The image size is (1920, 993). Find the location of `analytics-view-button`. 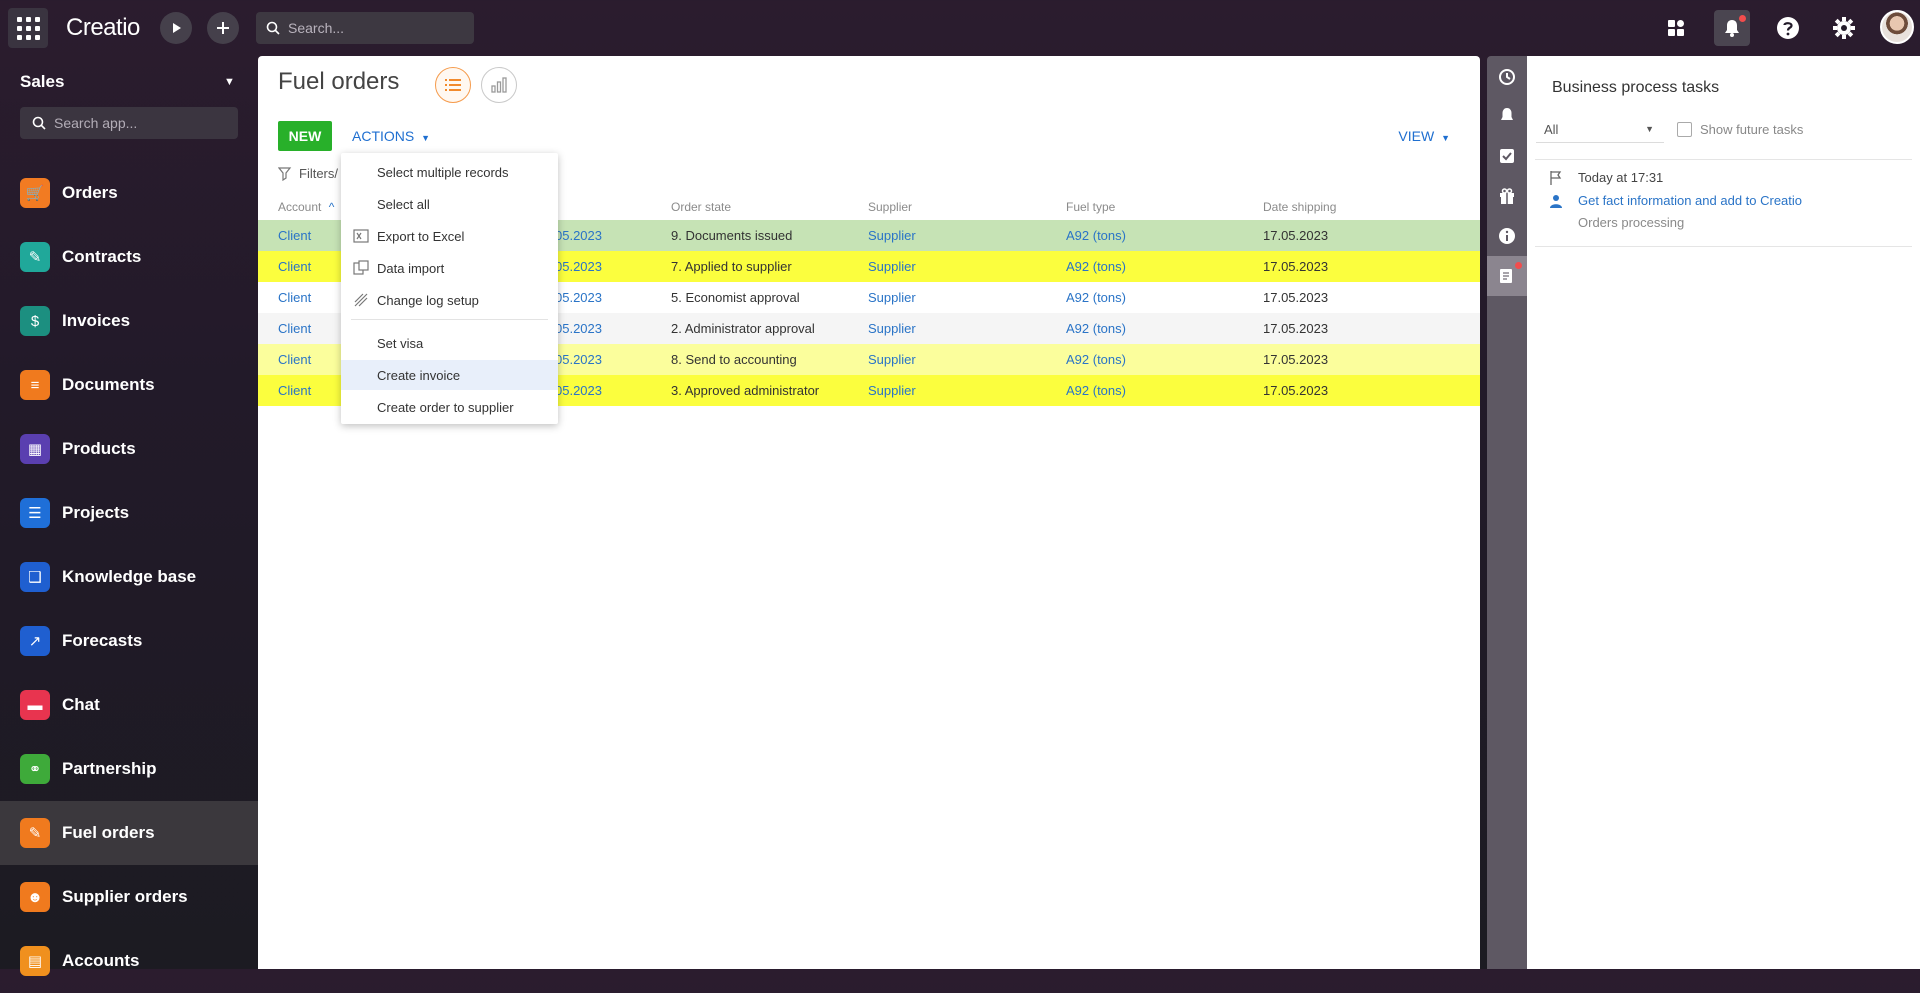

analytics-view-button is located at coordinates (499, 85).